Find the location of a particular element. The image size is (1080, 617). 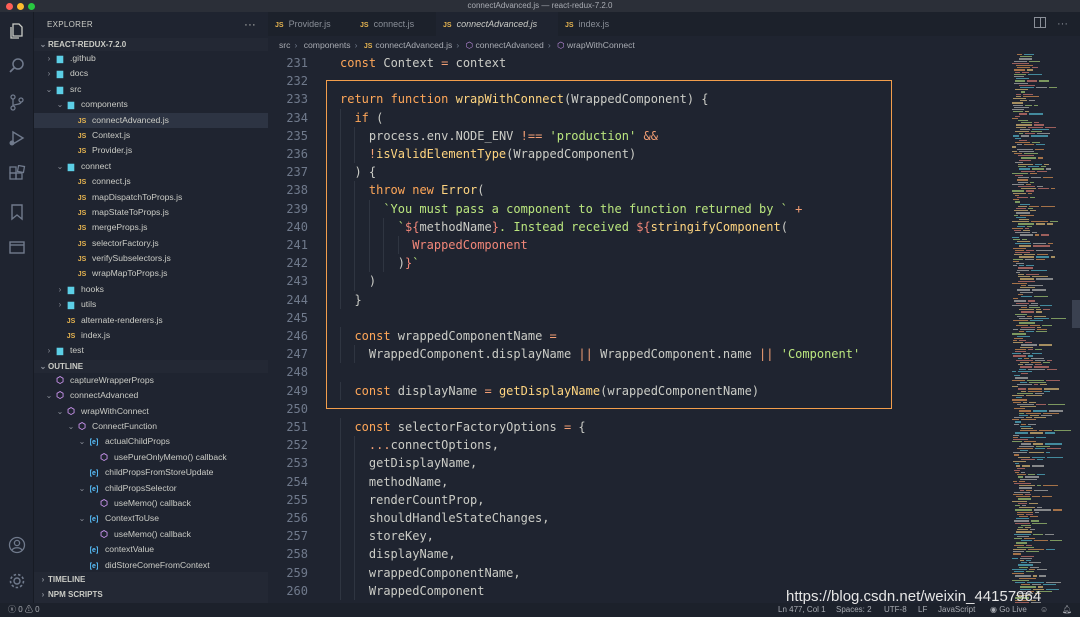

remote-explorer-icon is located at coordinates (17, 247).